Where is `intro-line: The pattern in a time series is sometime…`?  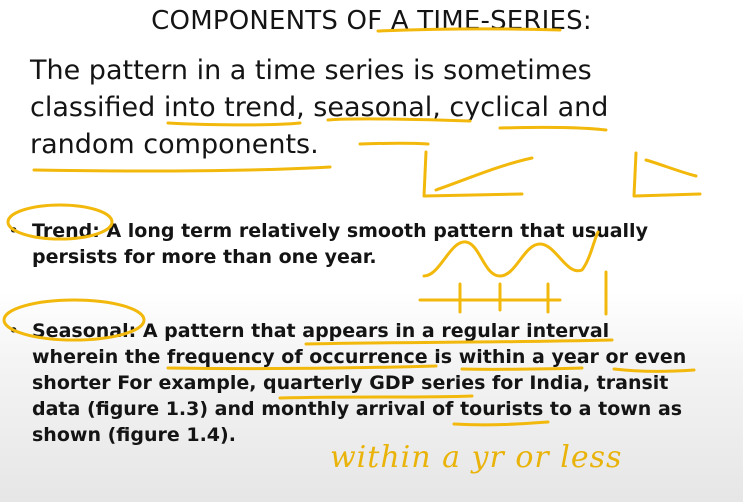 intro-line: The pattern in a time series is sometime… is located at coordinates (311, 70).